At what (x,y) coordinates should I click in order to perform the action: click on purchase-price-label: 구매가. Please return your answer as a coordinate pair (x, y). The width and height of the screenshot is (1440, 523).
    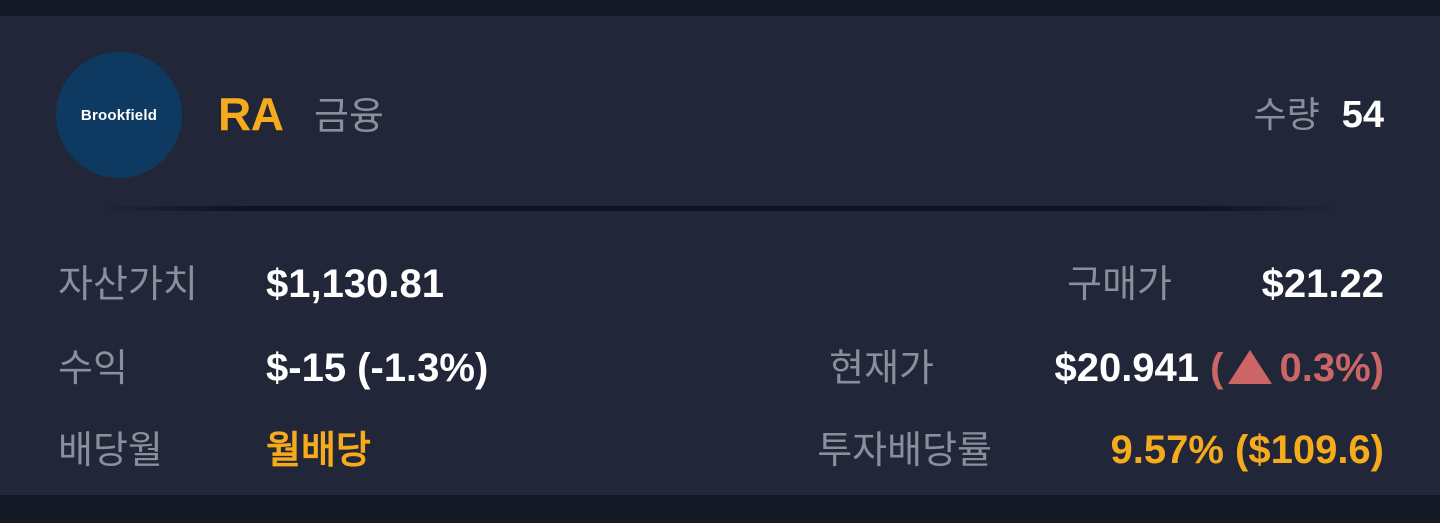
    Looking at the image, I should click on (1119, 284).